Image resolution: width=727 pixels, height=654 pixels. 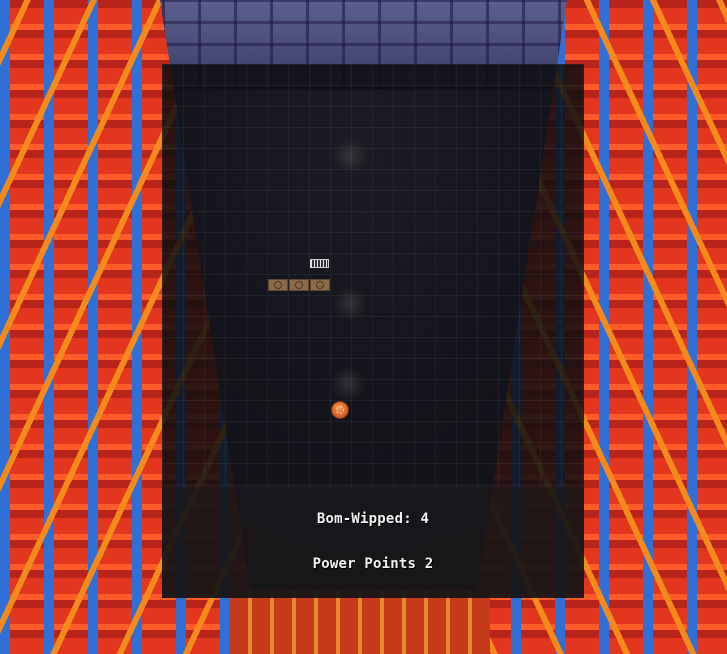 I want to click on floor-boxes, so click(x=360, y=622).